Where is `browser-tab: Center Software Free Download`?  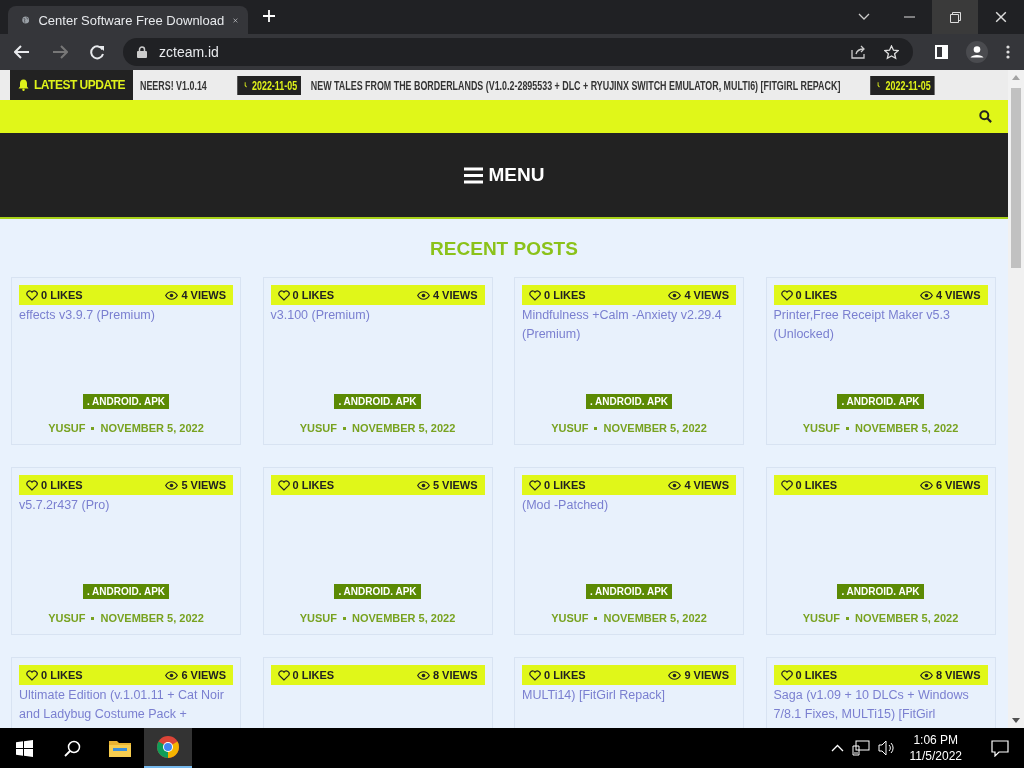
browser-tab: Center Software Free Download is located at coordinates (128, 20).